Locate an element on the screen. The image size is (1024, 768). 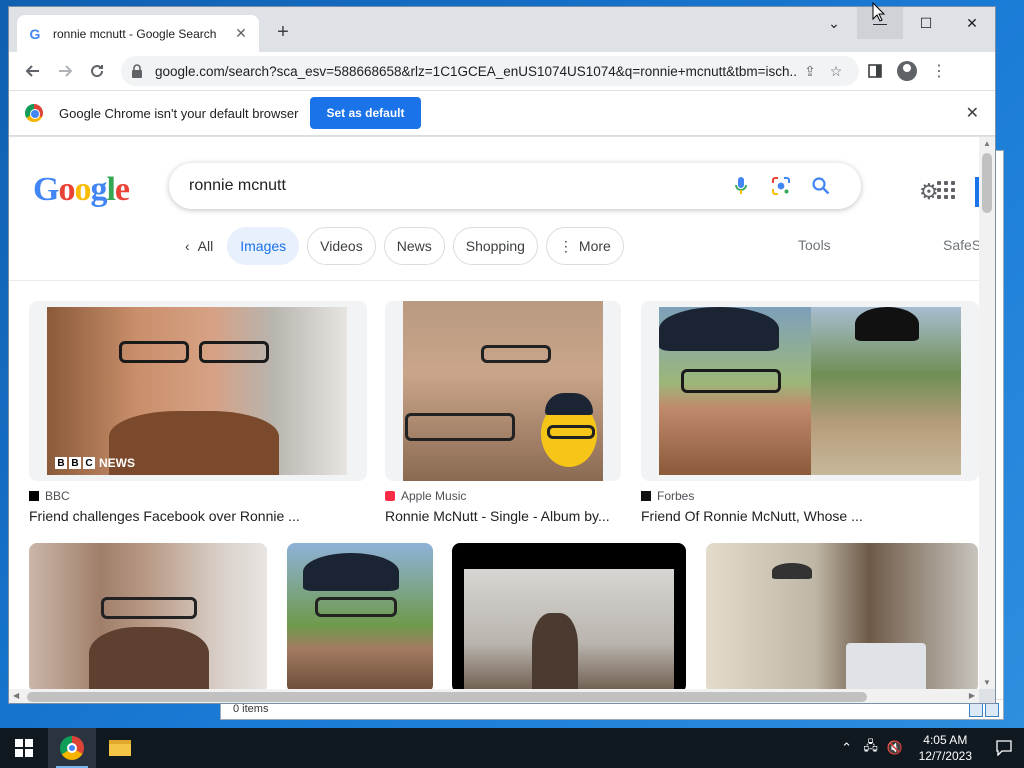
filter-more: ⋮ More is located at coordinates (584, 246).